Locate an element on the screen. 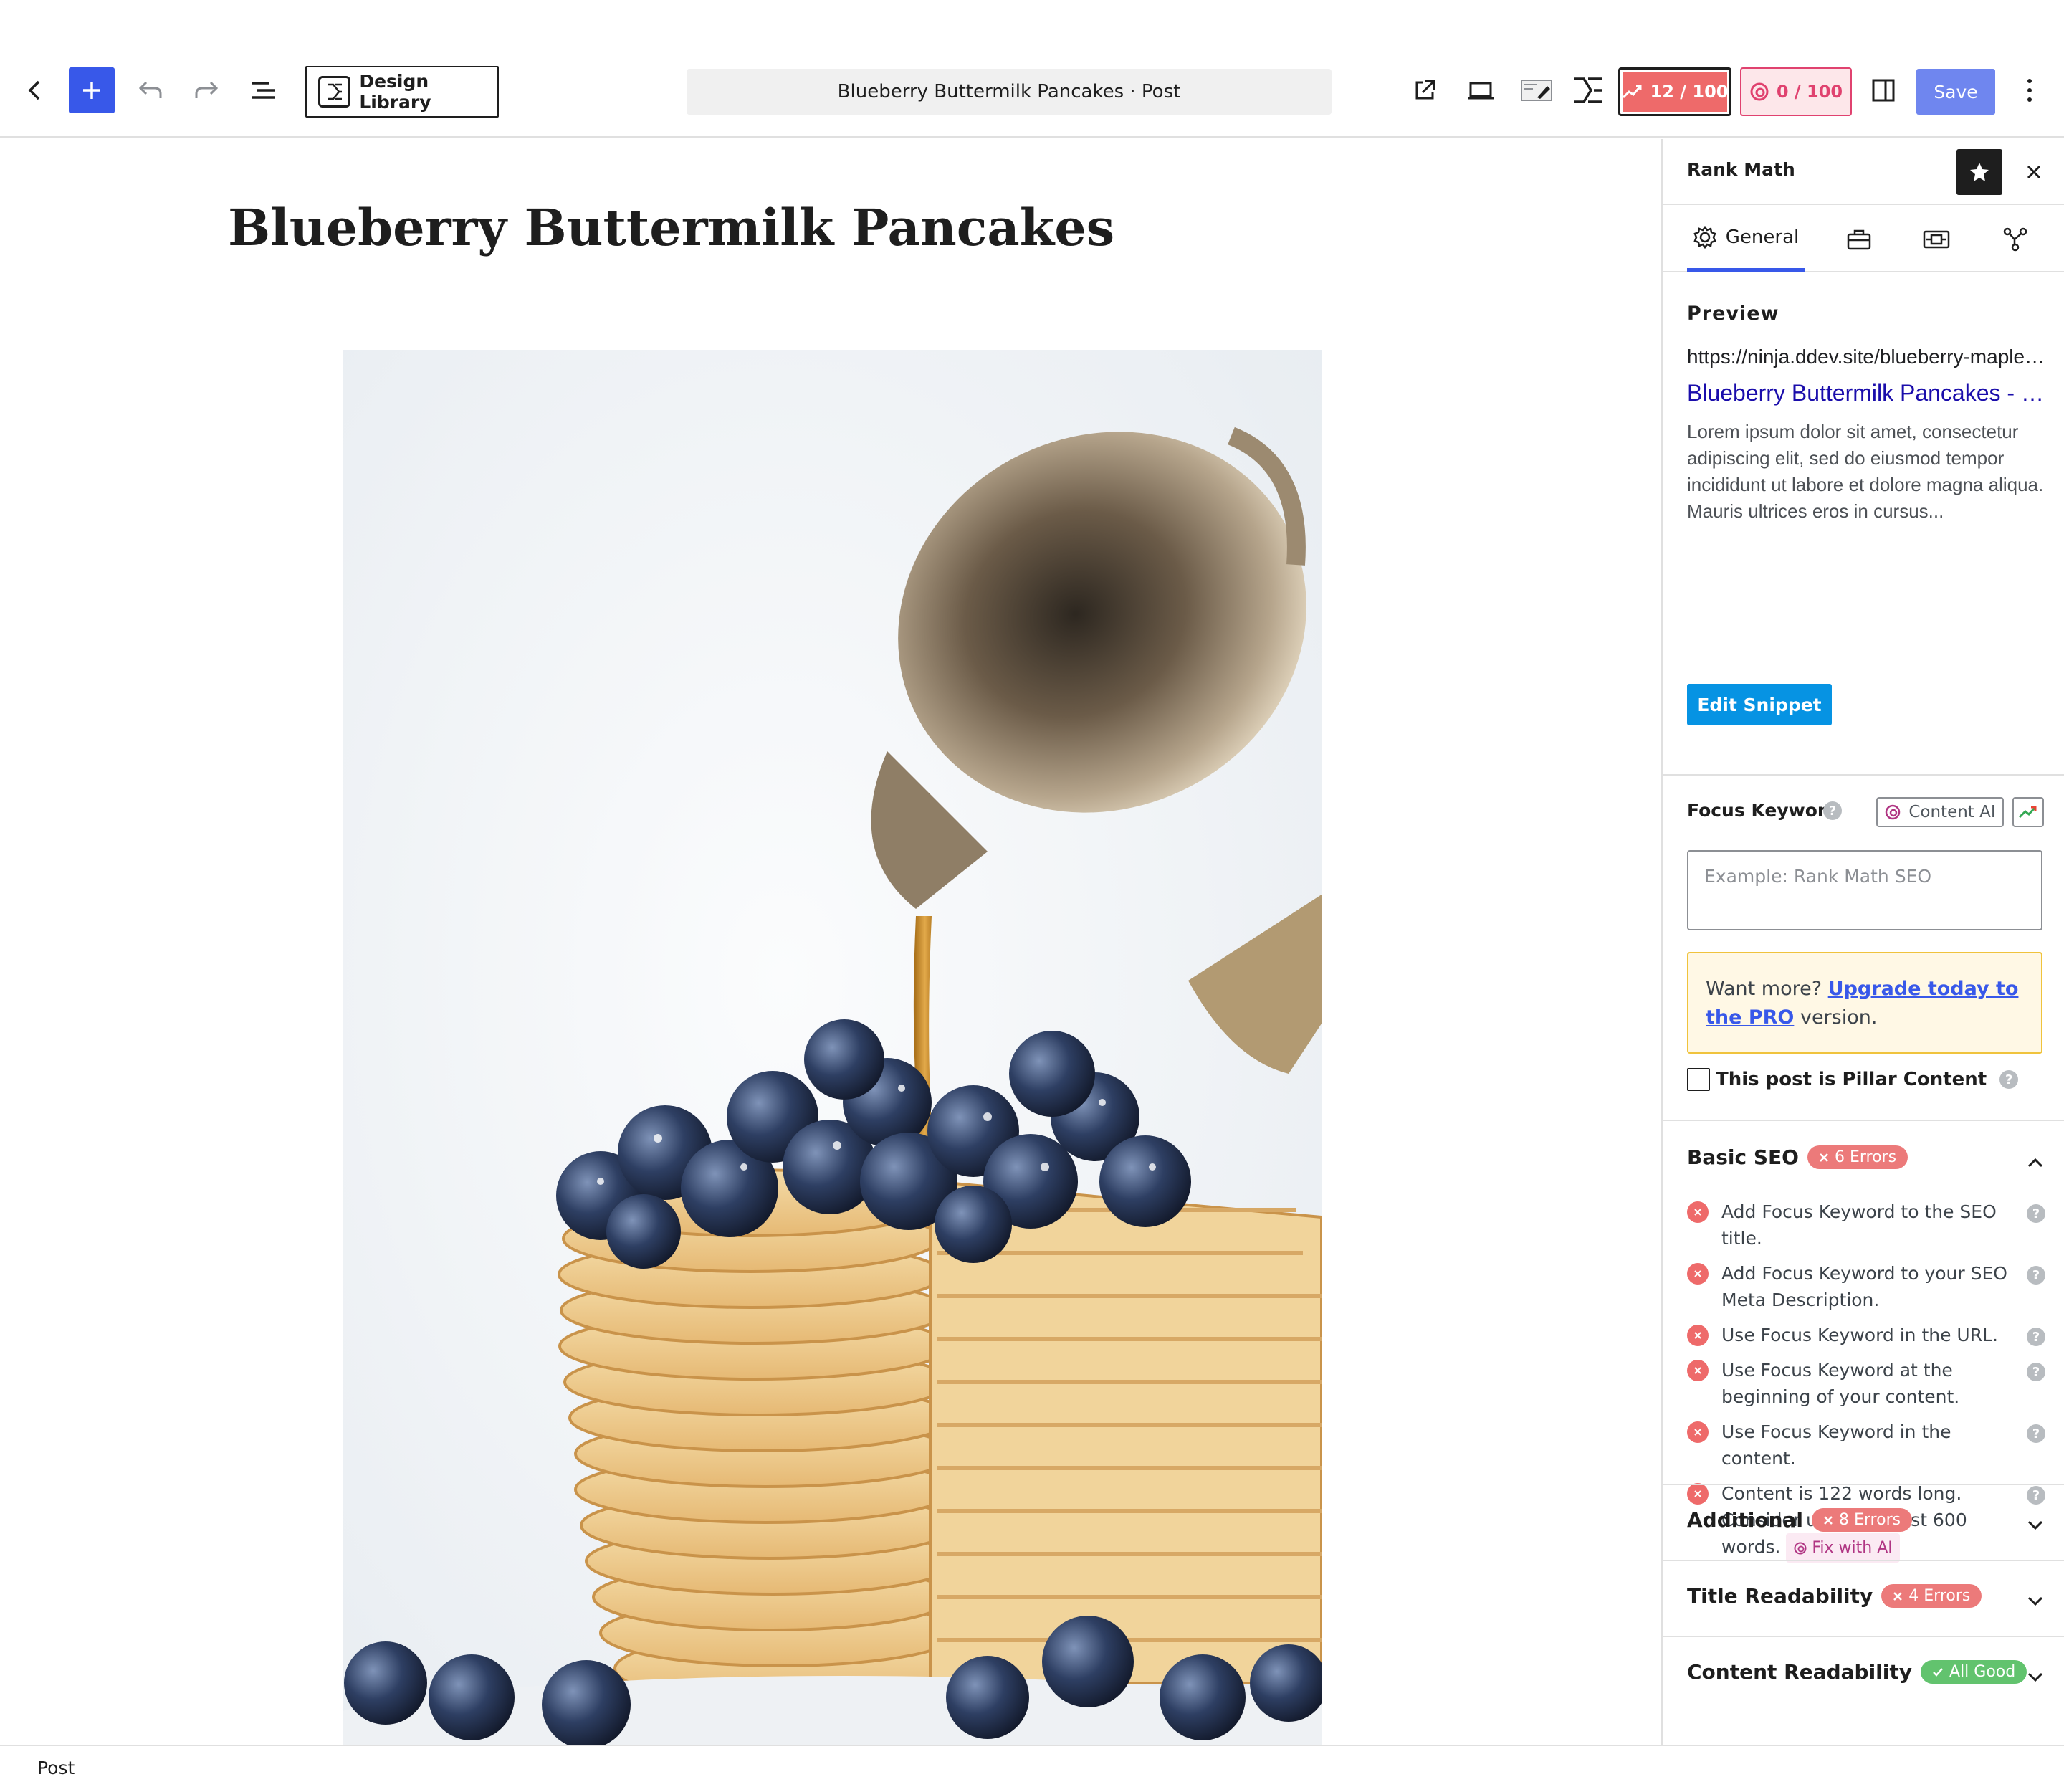  list-item: Use Focus Keyword in the content. ? is located at coordinates (1866, 1446).